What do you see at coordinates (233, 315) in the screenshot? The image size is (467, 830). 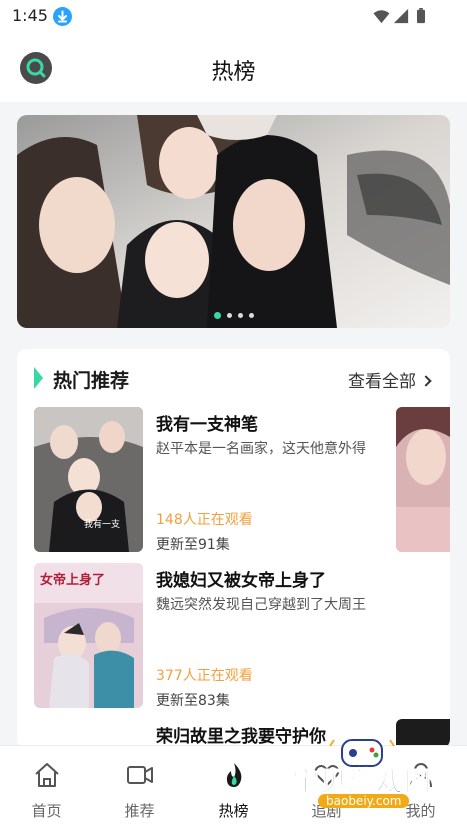 I see `carousel-dots` at bounding box center [233, 315].